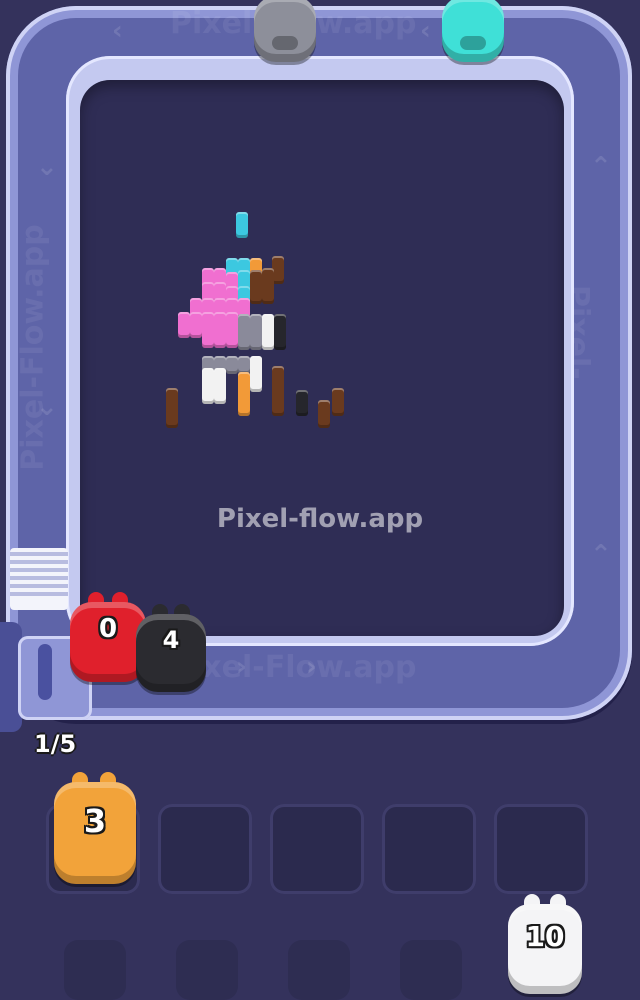  I want to click on conveyor-pig-gray: 9, so click(285, 31).